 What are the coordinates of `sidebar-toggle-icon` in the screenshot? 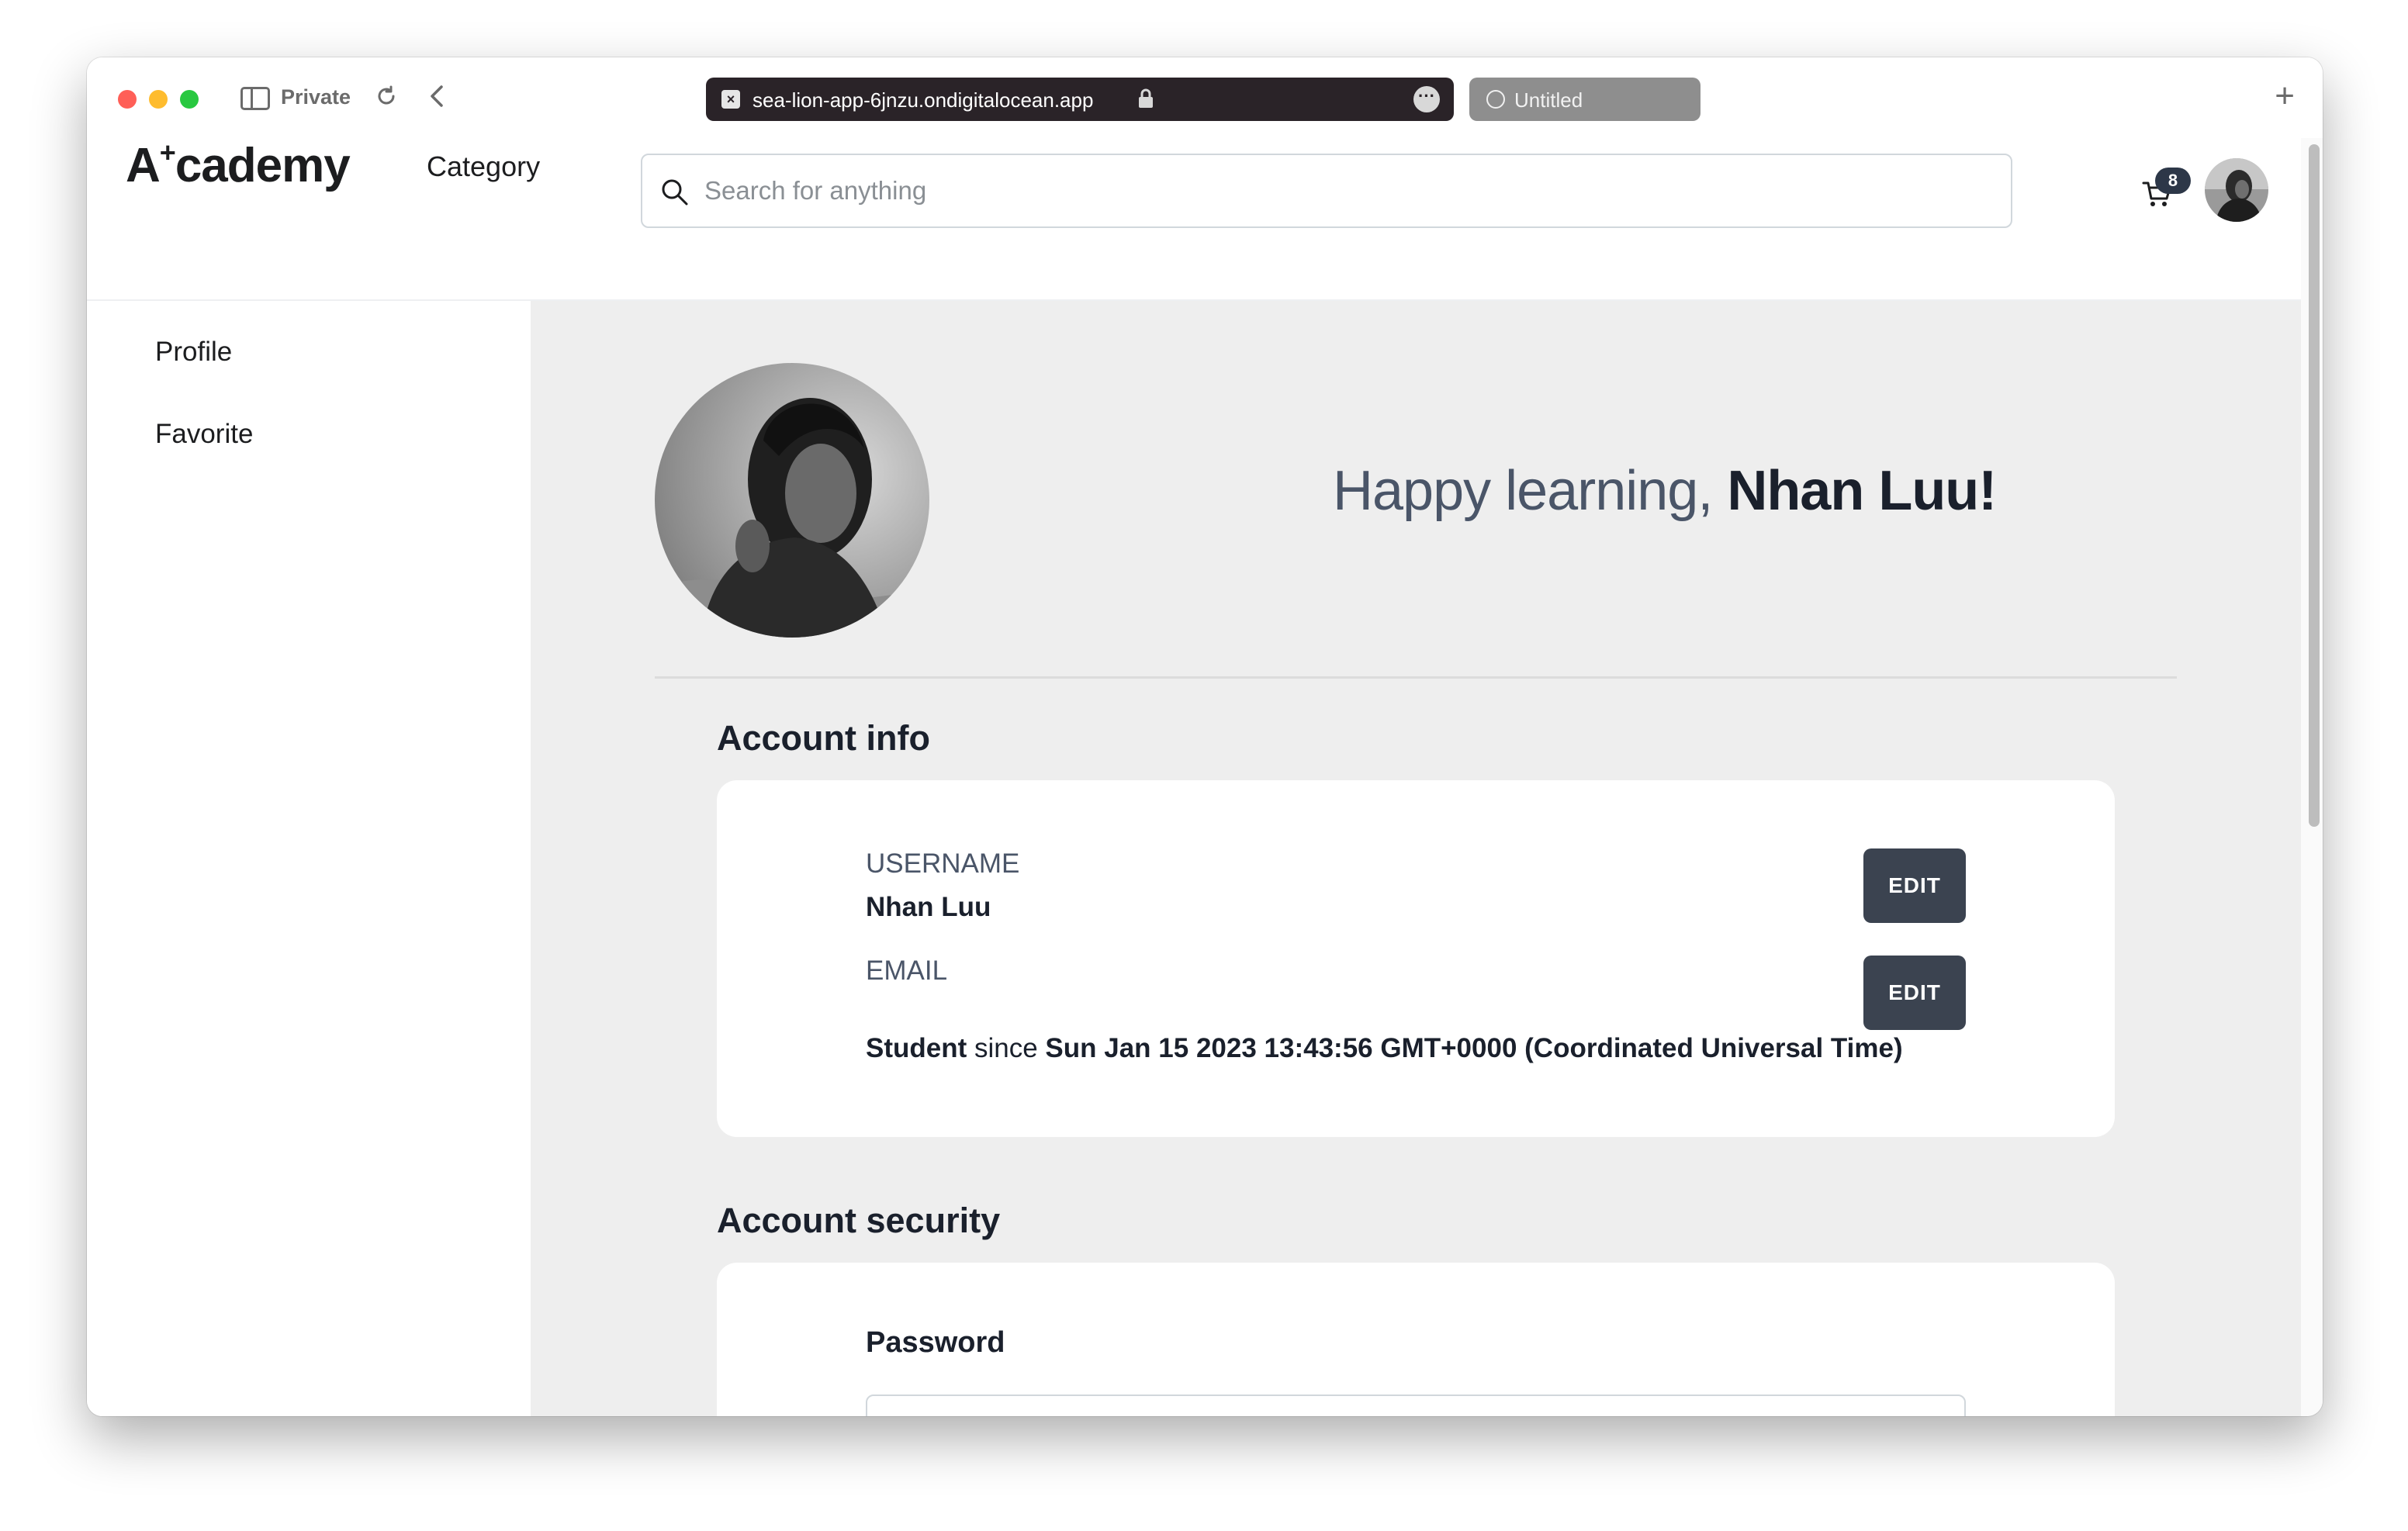 It's located at (255, 98).